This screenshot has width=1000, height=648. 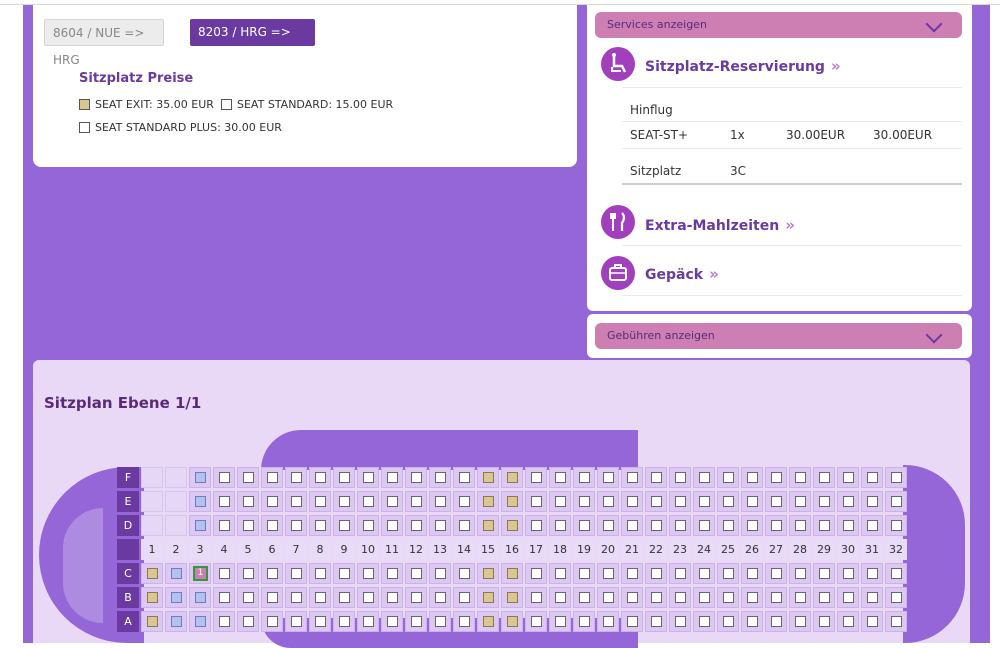 What do you see at coordinates (464, 477) in the screenshot?
I see `seat-14f` at bounding box center [464, 477].